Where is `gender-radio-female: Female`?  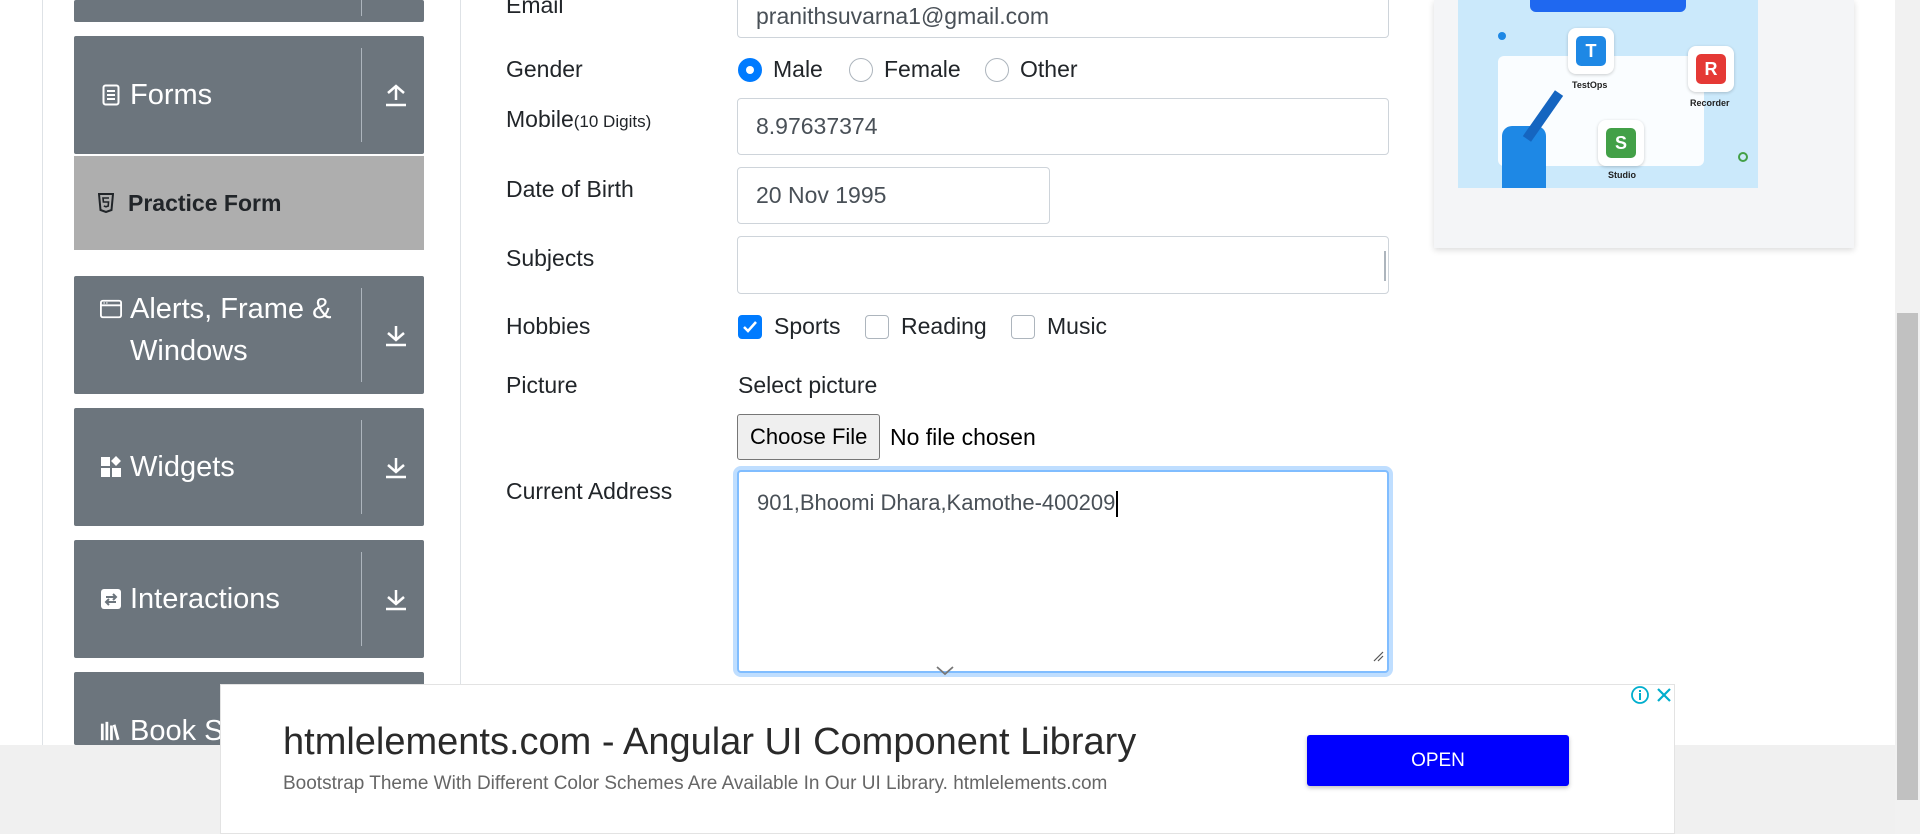 gender-radio-female: Female is located at coordinates (905, 69).